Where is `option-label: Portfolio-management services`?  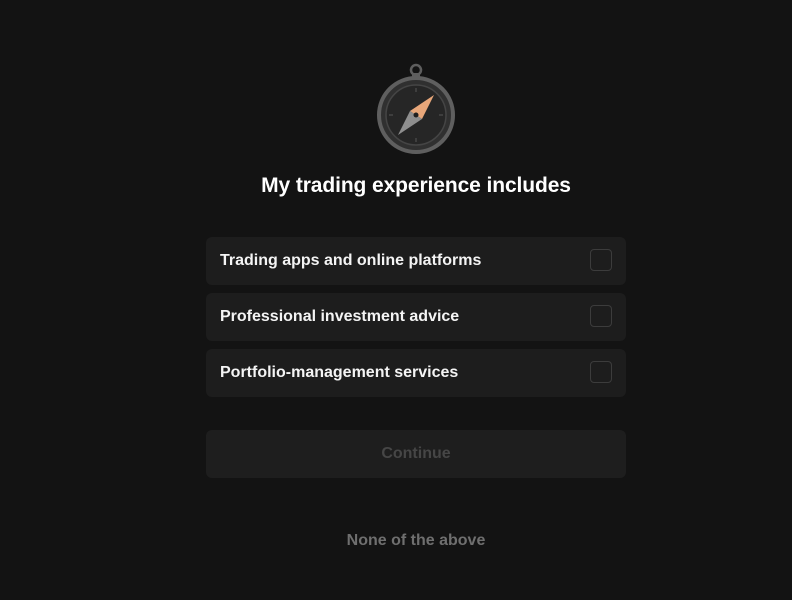
option-label: Portfolio-management services is located at coordinates (339, 372).